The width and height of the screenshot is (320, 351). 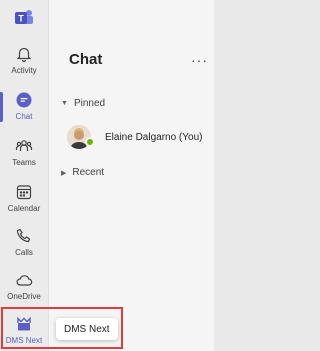 I want to click on cloud-icon, so click(x=24, y=280).